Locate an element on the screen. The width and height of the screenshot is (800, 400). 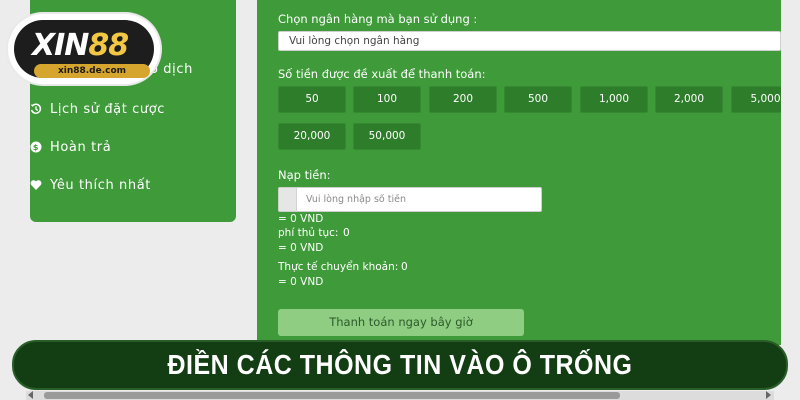
amount-label: 5,000 is located at coordinates (765, 99).